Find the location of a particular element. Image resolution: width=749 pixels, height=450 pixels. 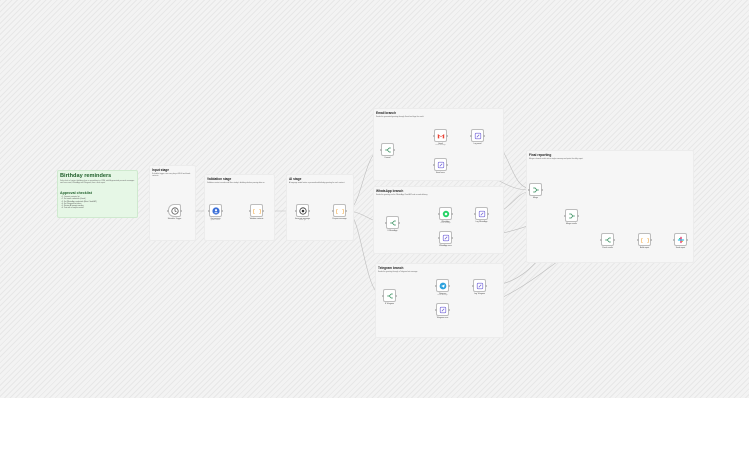

node-label: Telegram error is located at coordinates (442, 318).